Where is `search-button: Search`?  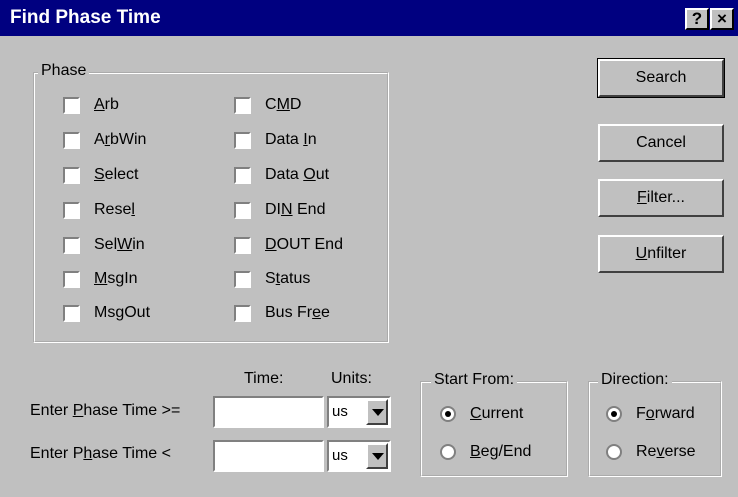 search-button: Search is located at coordinates (661, 78).